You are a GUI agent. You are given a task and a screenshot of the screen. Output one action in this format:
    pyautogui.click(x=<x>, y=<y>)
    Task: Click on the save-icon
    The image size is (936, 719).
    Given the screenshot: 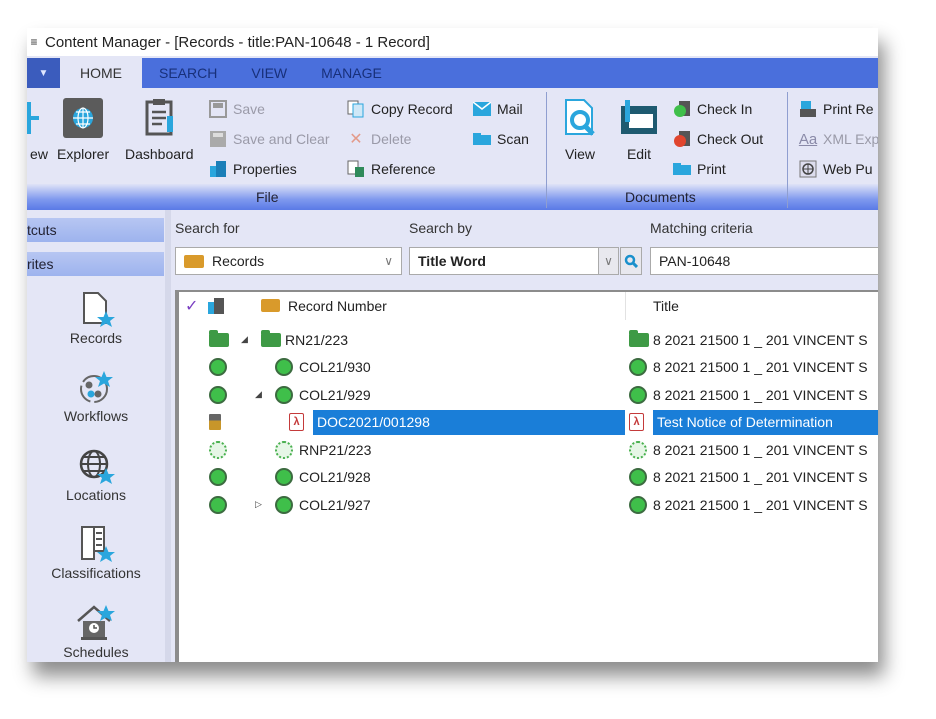 What is the action you would take?
    pyautogui.click(x=218, y=109)
    